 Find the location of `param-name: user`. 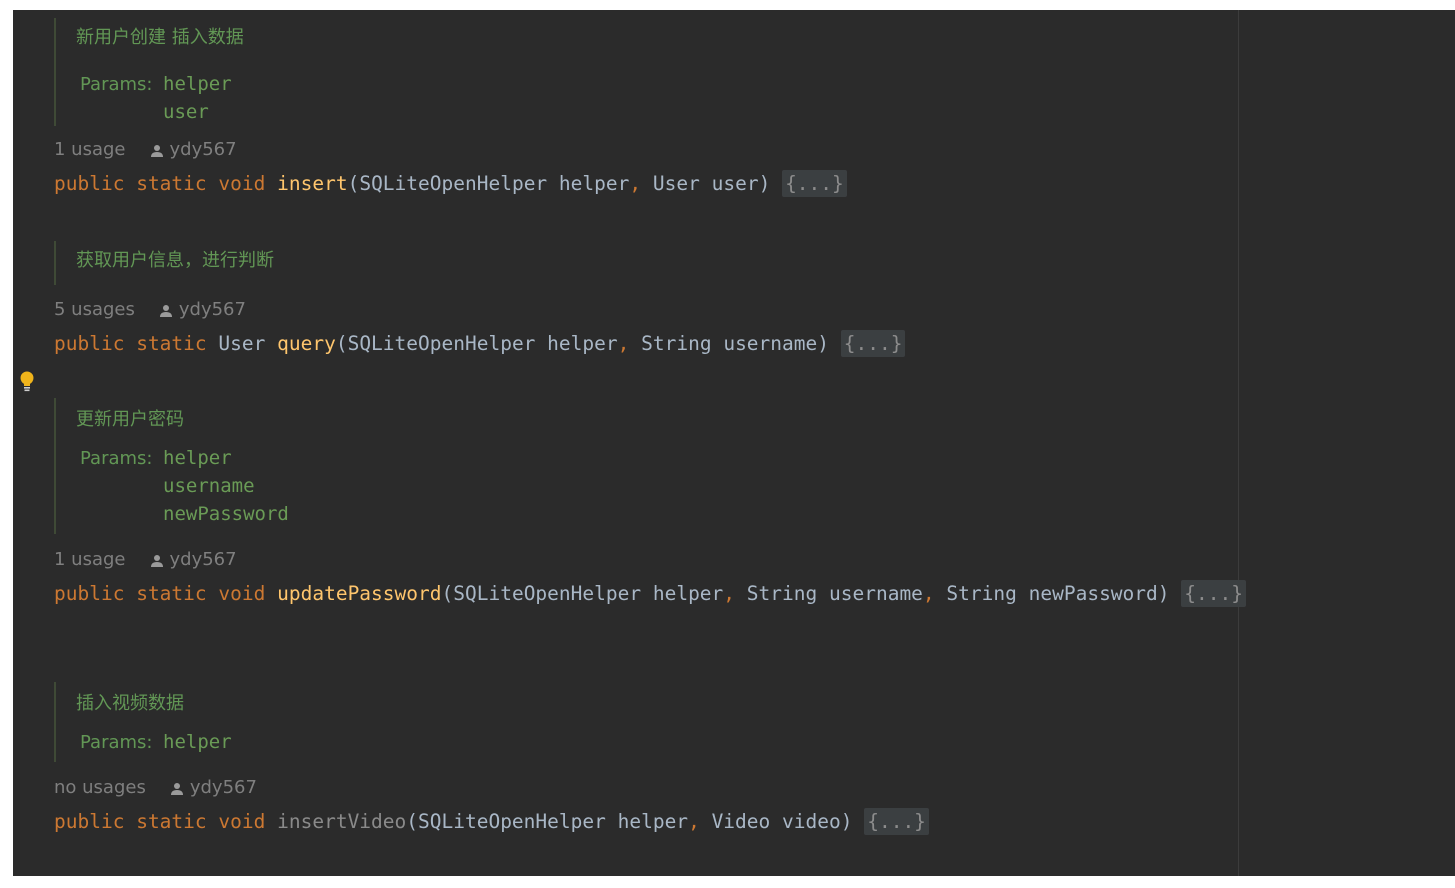

param-name: user is located at coordinates (735, 183).